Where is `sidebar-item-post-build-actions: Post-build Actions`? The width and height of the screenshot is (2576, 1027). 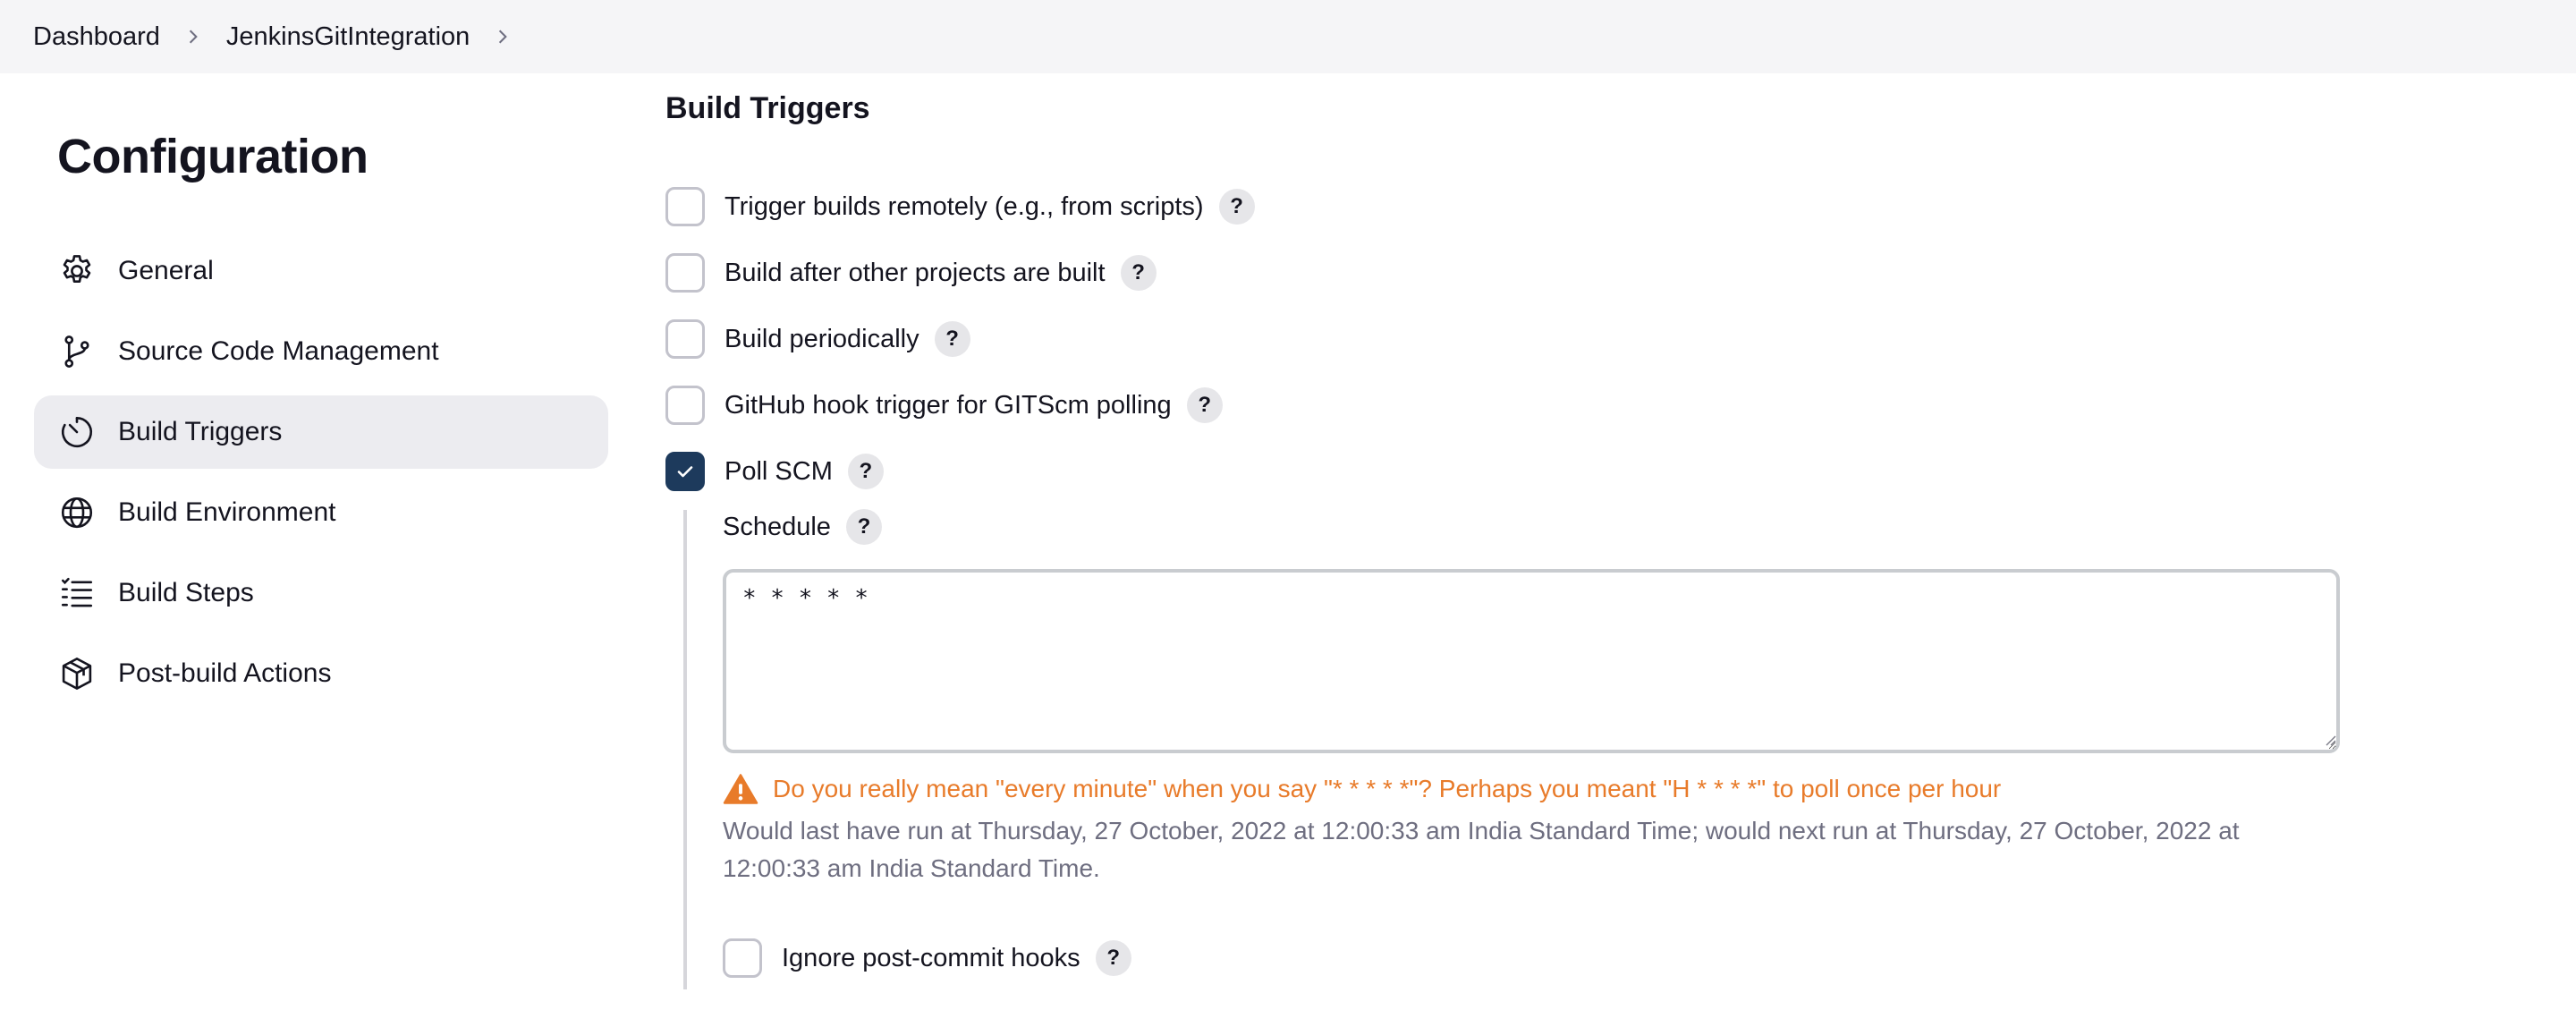 sidebar-item-post-build-actions: Post-build Actions is located at coordinates (321, 673).